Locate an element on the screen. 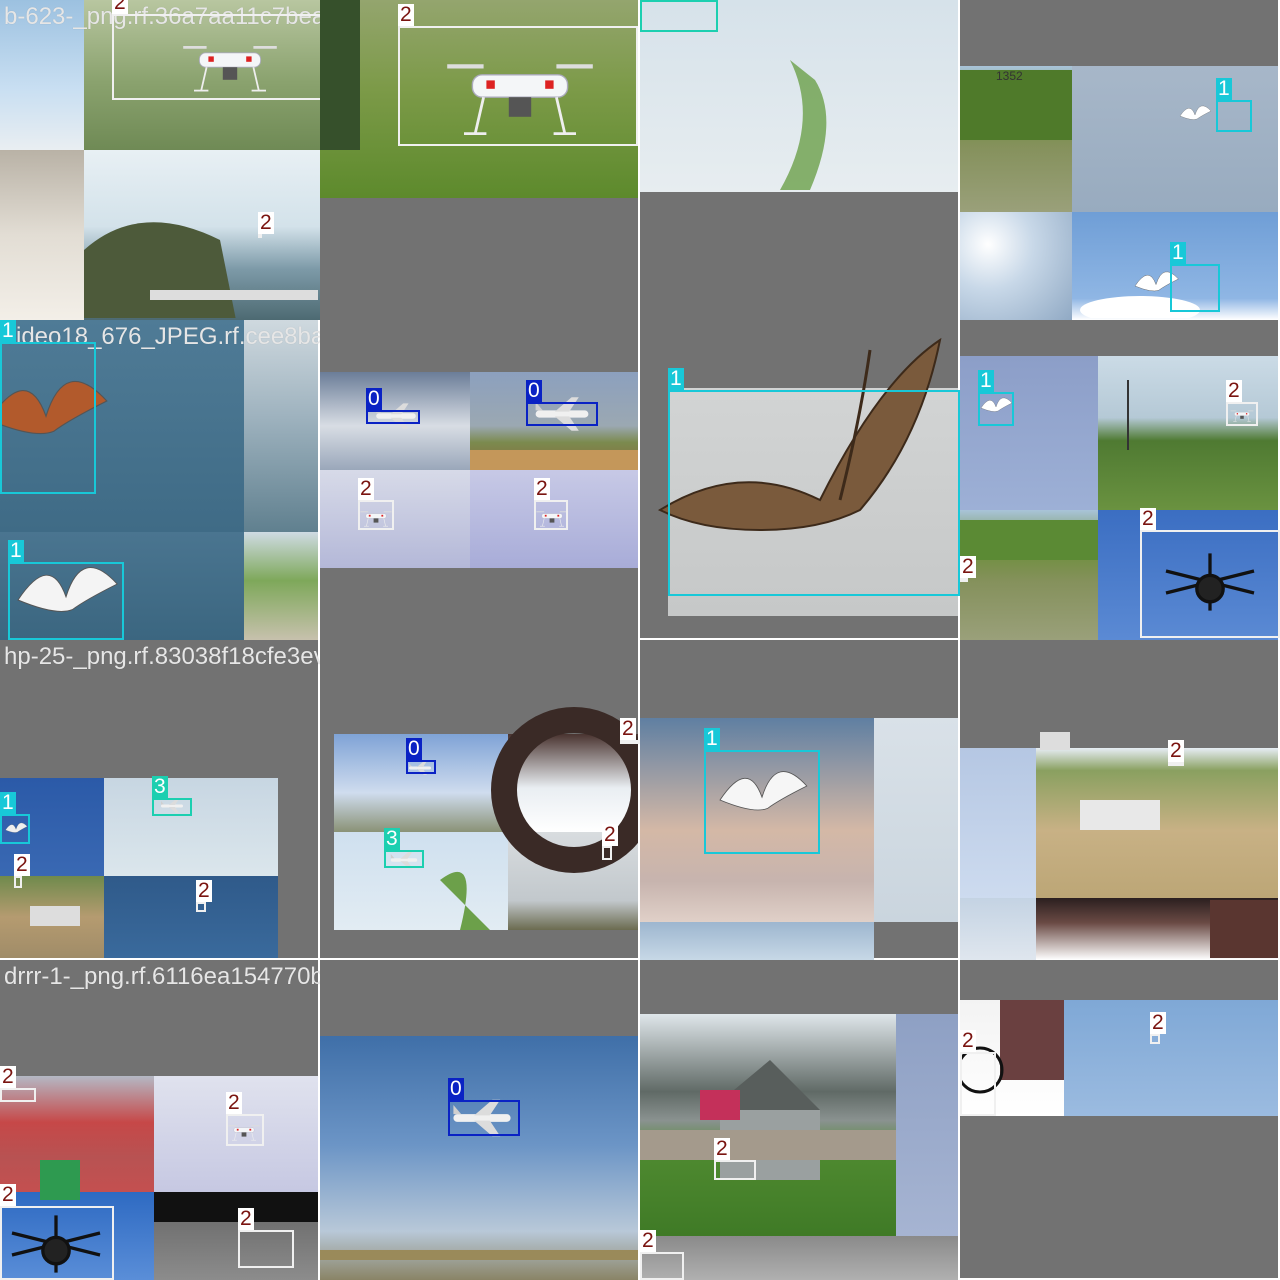 This screenshot has width=1280, height=1280. mosaic-tile: 1352 1 1 is located at coordinates (1120, 160).